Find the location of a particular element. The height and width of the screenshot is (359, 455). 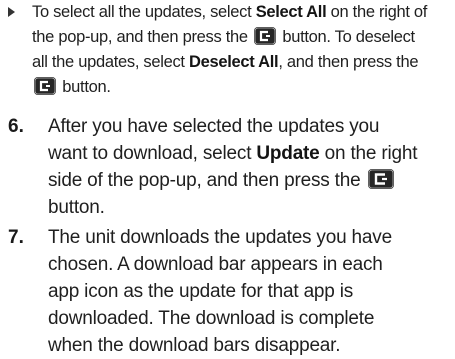

sub-line1-pre: To select all the updates, select is located at coordinates (144, 12).